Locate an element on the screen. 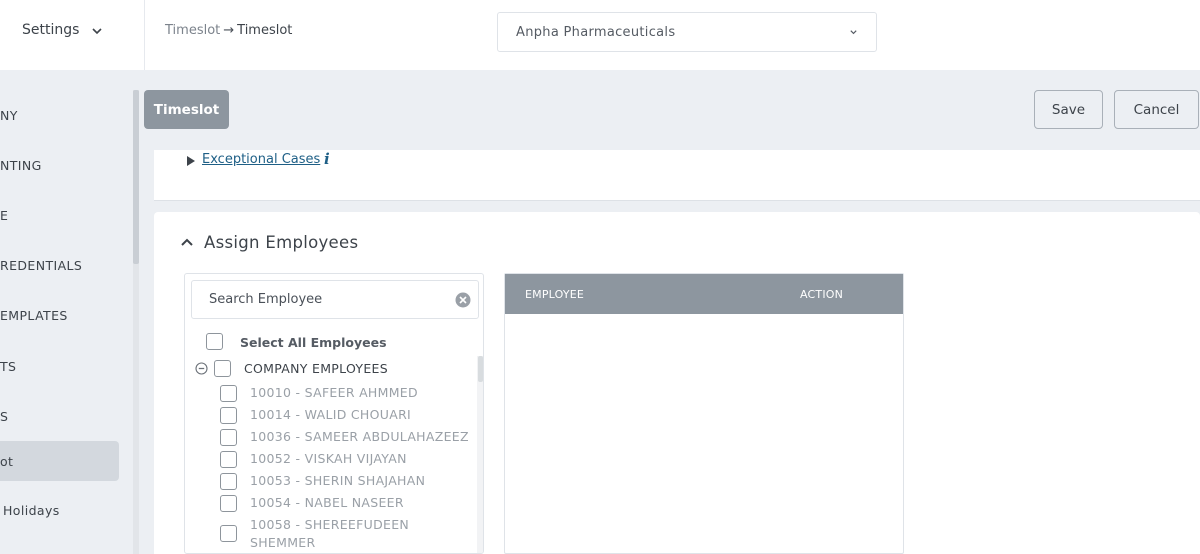 The height and width of the screenshot is (554, 1200). employee-label: 10052 - VISKAH VIJAYAN is located at coordinates (328, 458).